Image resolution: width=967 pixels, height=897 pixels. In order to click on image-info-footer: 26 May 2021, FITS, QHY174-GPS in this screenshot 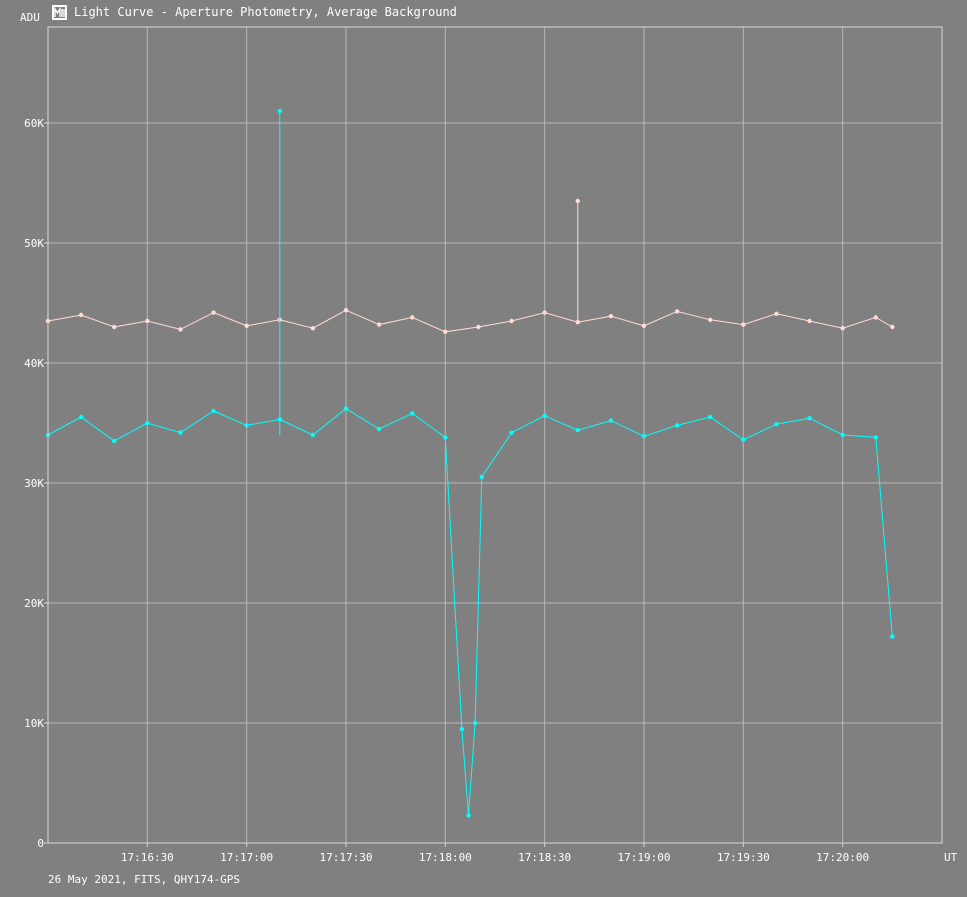, I will do `click(144, 879)`.